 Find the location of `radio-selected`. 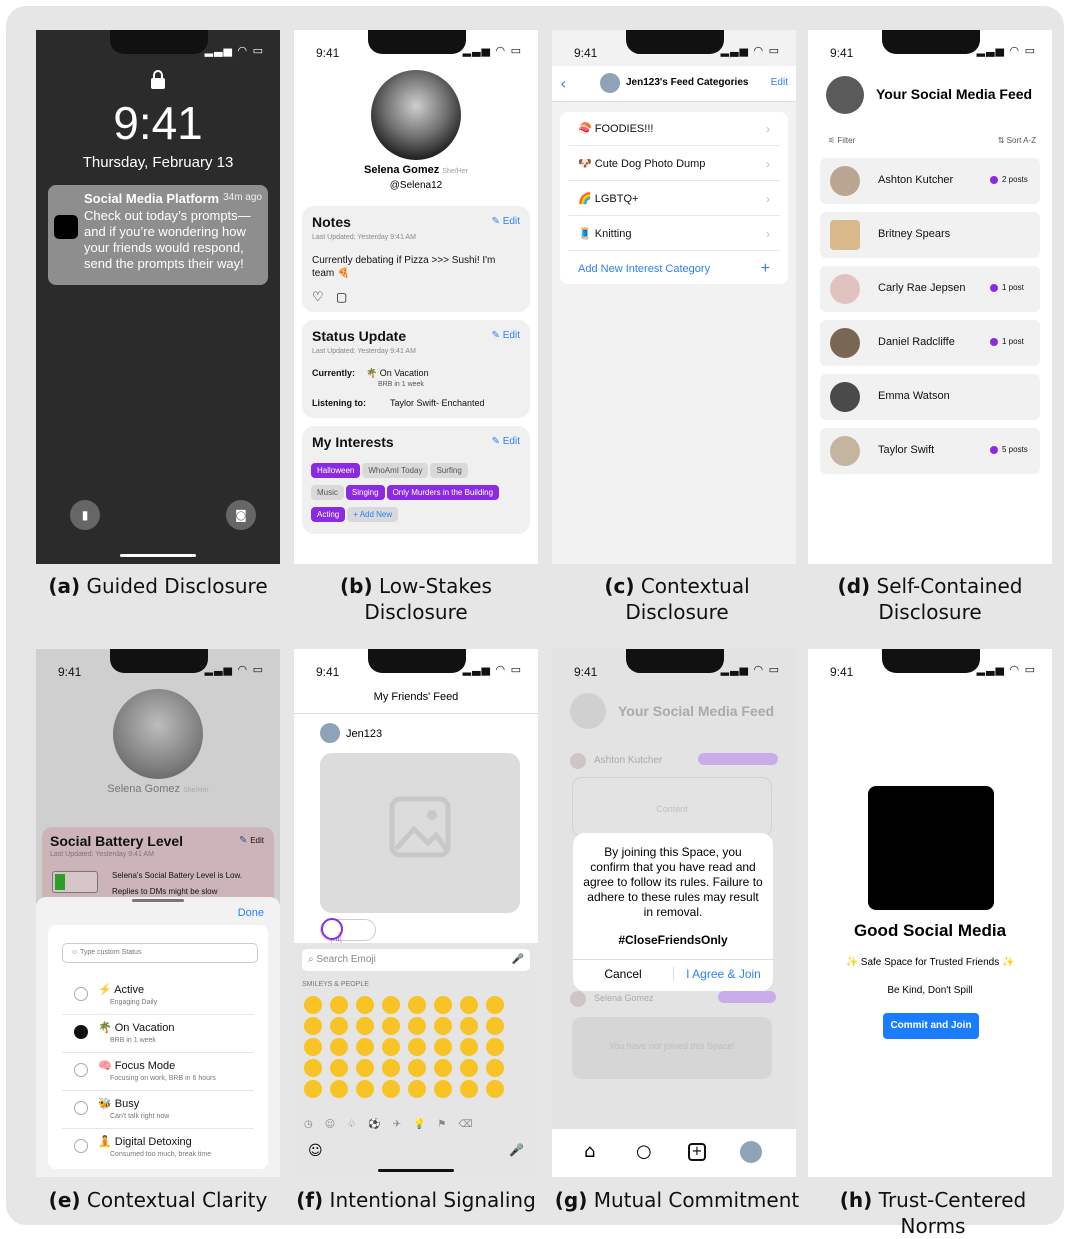

radio-selected is located at coordinates (81, 1032).